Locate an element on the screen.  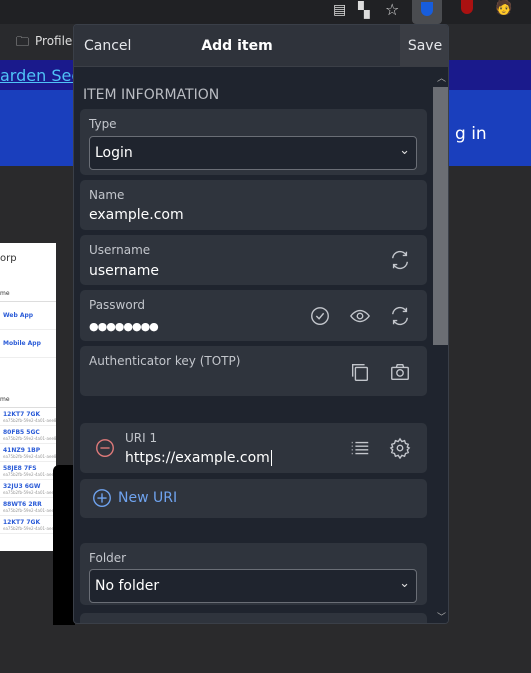
save-button: Save is located at coordinates (424, 46).